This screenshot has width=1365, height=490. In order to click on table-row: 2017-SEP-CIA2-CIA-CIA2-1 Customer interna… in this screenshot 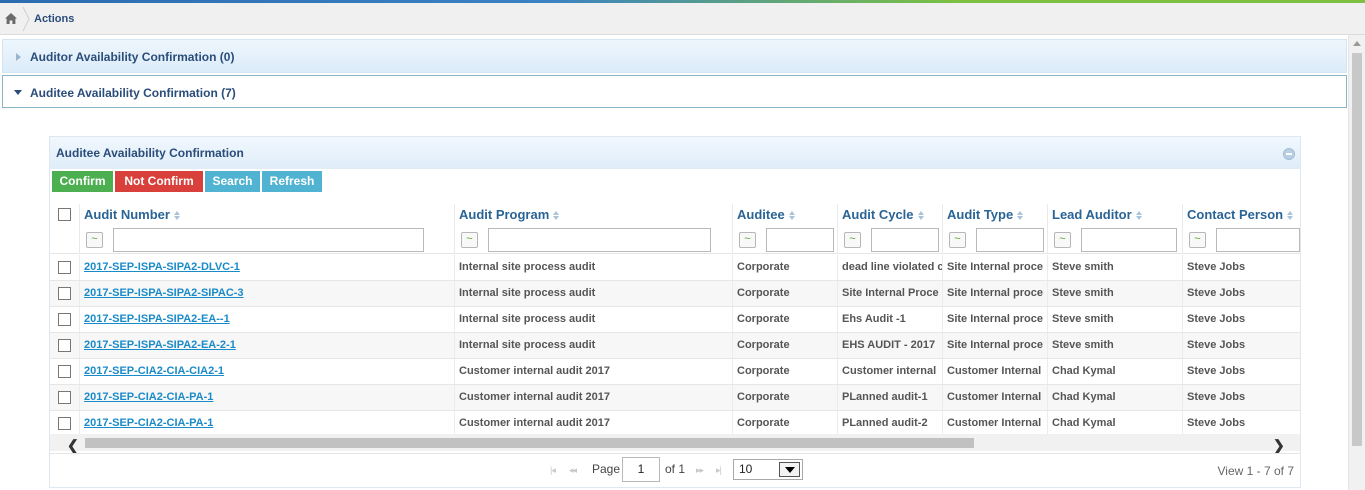, I will do `click(675, 372)`.